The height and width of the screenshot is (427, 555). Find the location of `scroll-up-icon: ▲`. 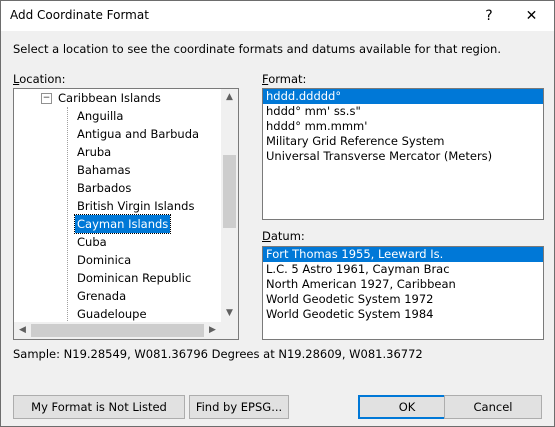

scroll-up-icon: ▲ is located at coordinates (229, 97).